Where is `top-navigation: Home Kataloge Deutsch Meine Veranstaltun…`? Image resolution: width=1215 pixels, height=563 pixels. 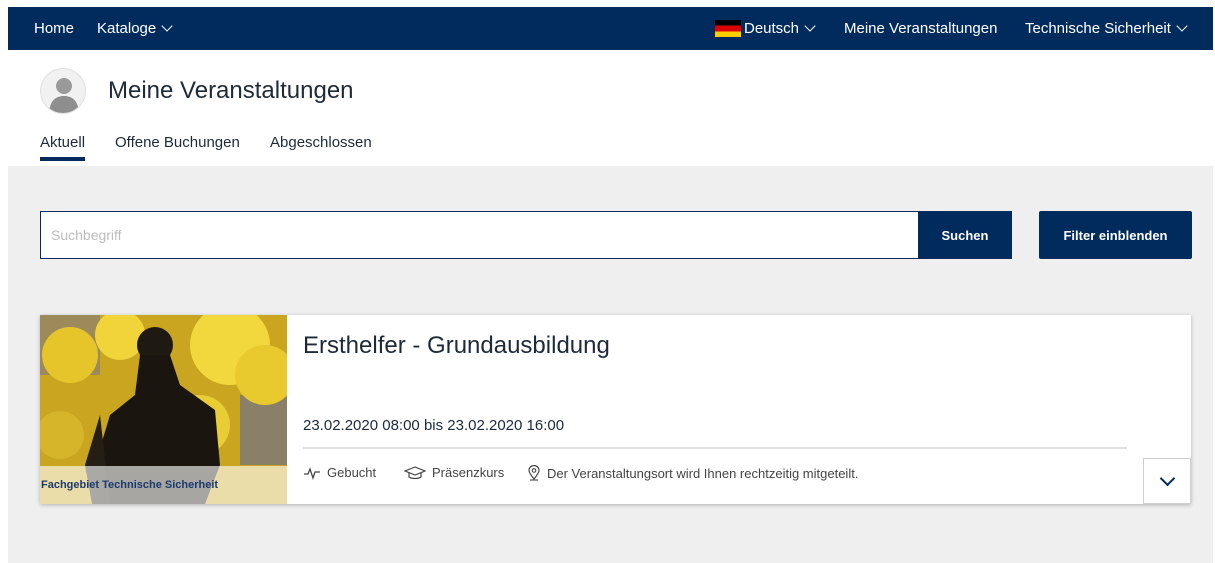 top-navigation: Home Kataloge Deutsch Meine Veranstaltun… is located at coordinates (610, 28).